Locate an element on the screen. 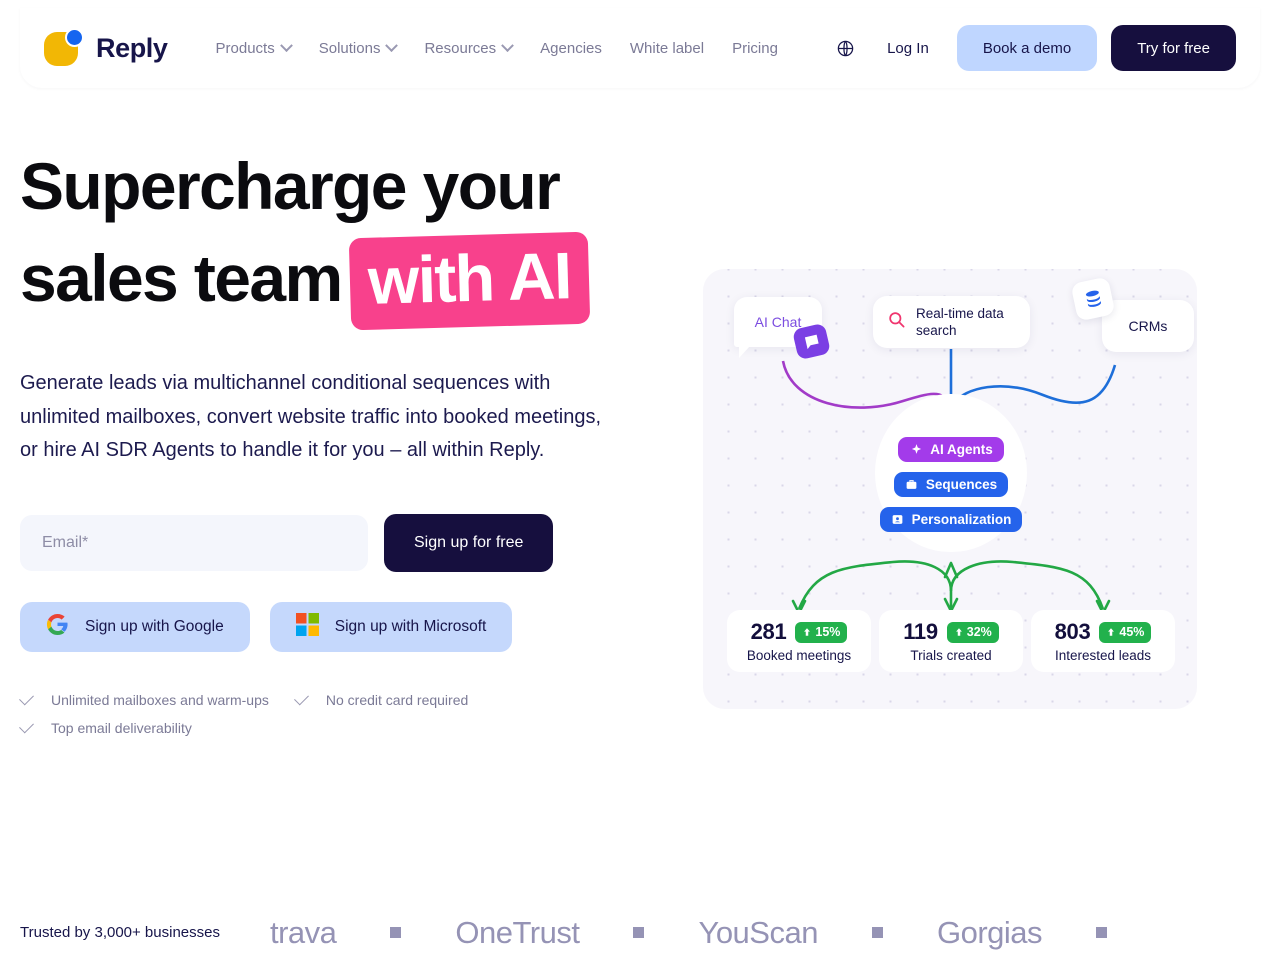  check-row: Top email deliverability is located at coordinates (289, 727).